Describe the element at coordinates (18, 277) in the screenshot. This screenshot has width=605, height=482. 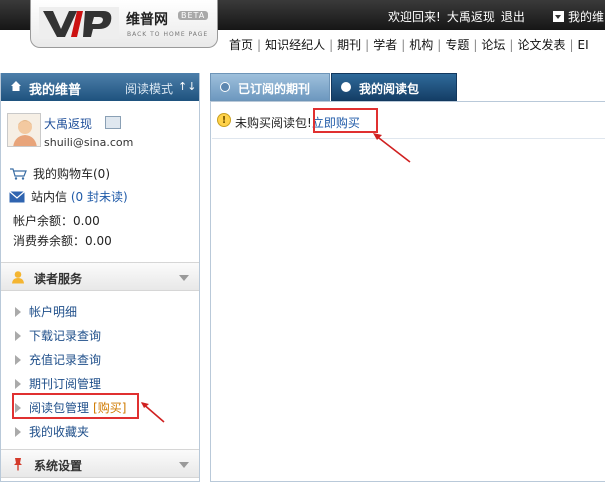
I see `user-icon` at that location.